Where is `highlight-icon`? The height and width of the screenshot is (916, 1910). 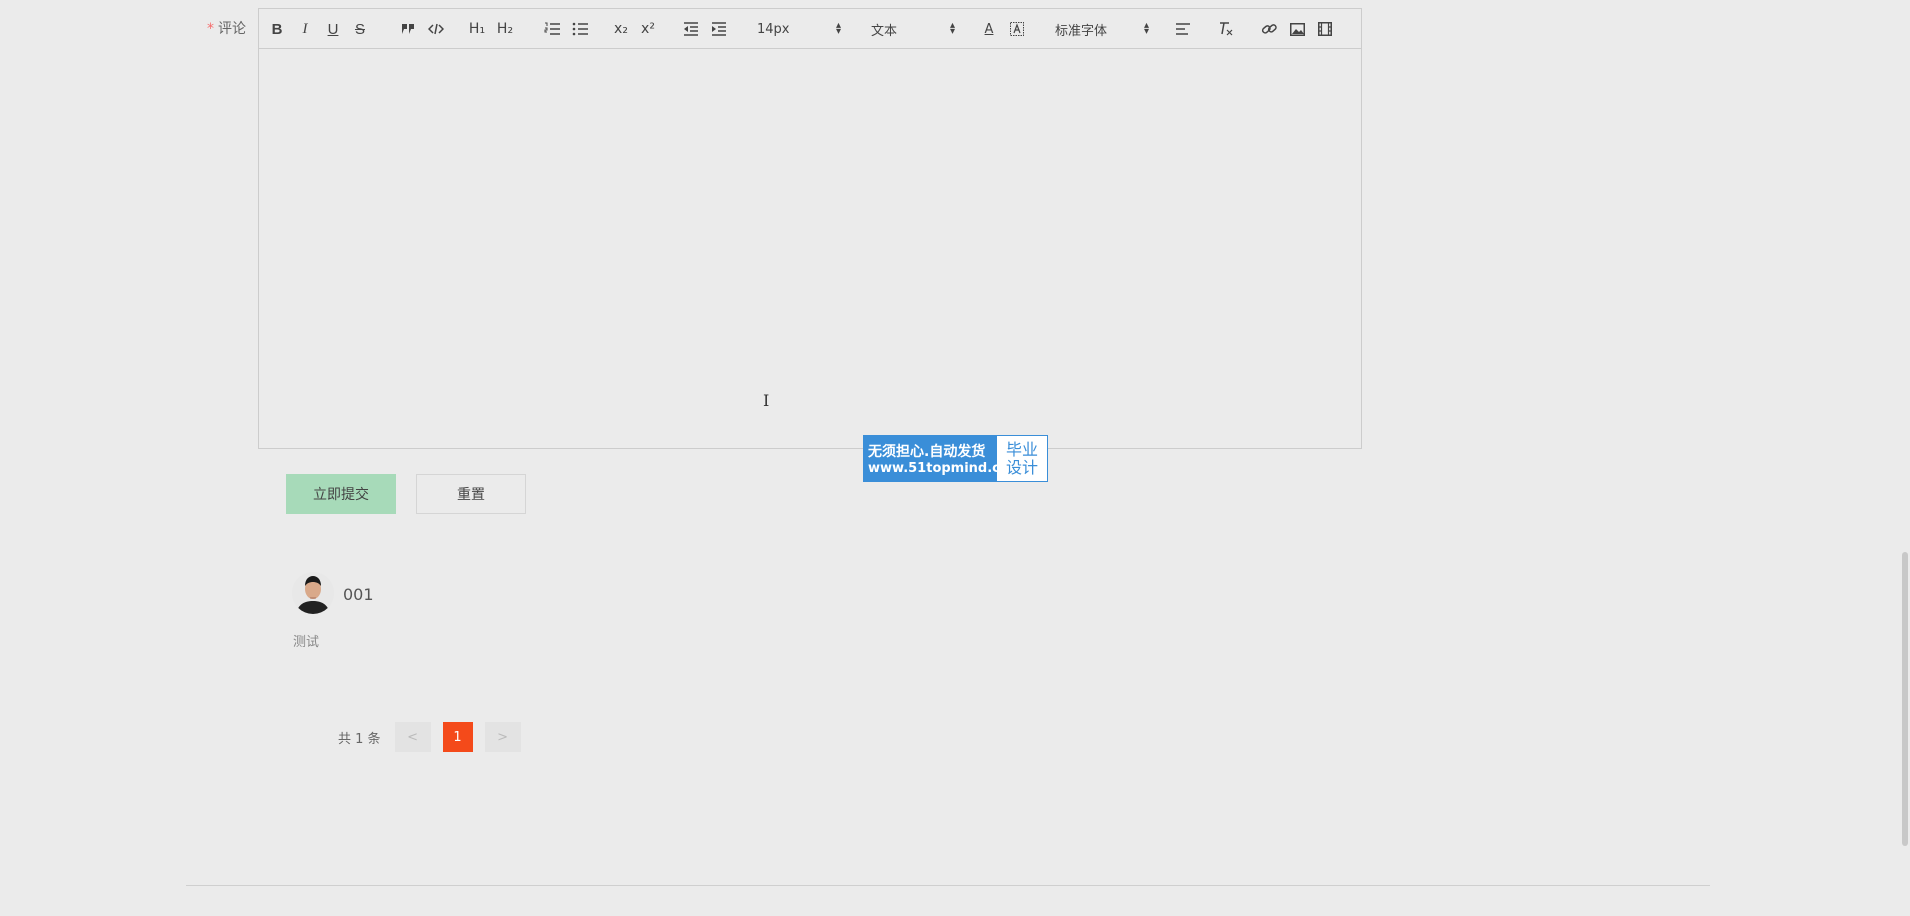 highlight-icon is located at coordinates (1017, 29).